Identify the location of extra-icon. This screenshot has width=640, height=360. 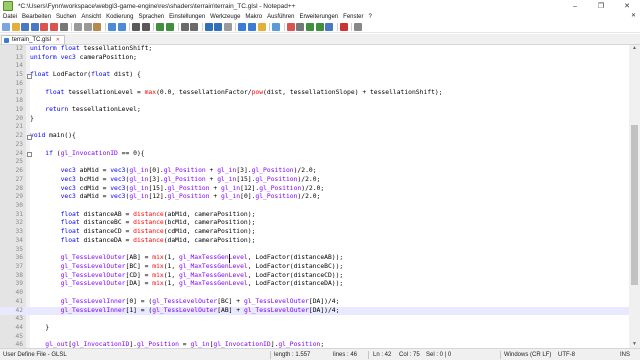
(358, 27).